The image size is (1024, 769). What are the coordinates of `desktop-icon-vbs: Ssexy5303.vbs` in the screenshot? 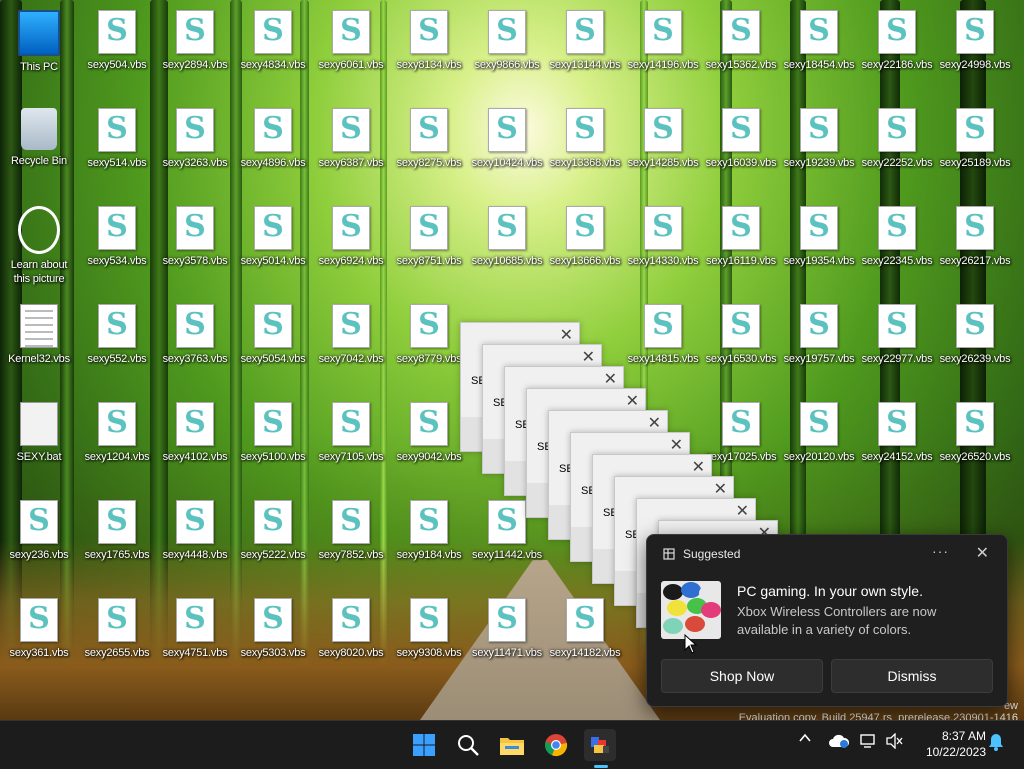 It's located at (273, 640).